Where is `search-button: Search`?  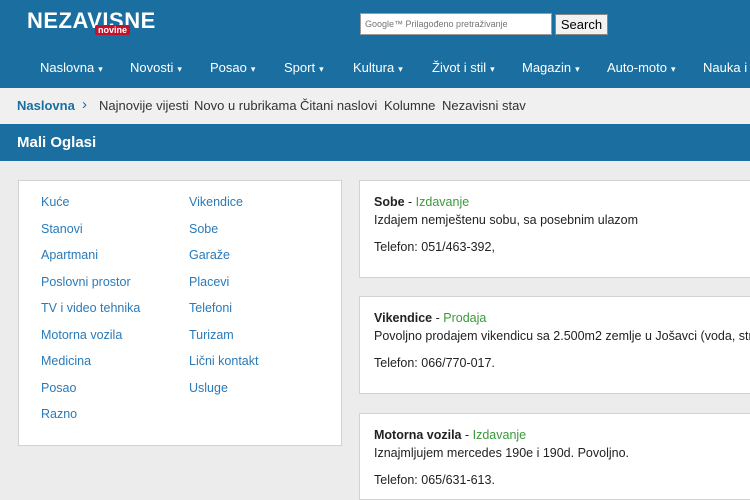 search-button: Search is located at coordinates (581, 24).